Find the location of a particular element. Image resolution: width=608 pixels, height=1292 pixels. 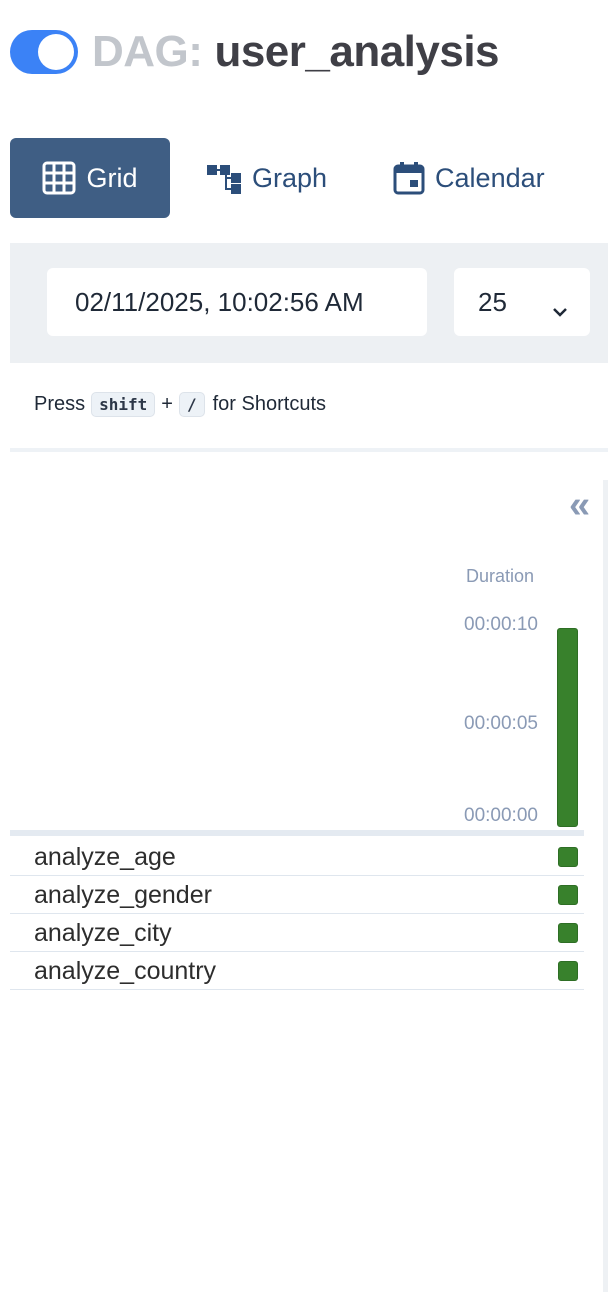

page-title: DAG: user_analysis is located at coordinates (296, 51).